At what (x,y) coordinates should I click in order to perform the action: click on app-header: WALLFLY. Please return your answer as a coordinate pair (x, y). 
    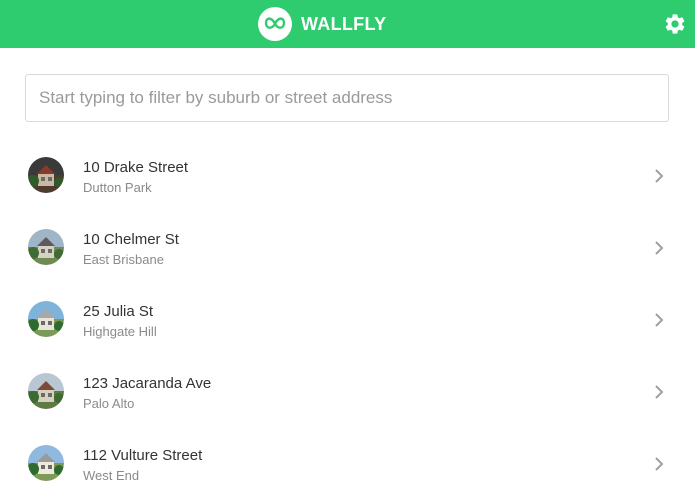
    Looking at the image, I should click on (347, 24).